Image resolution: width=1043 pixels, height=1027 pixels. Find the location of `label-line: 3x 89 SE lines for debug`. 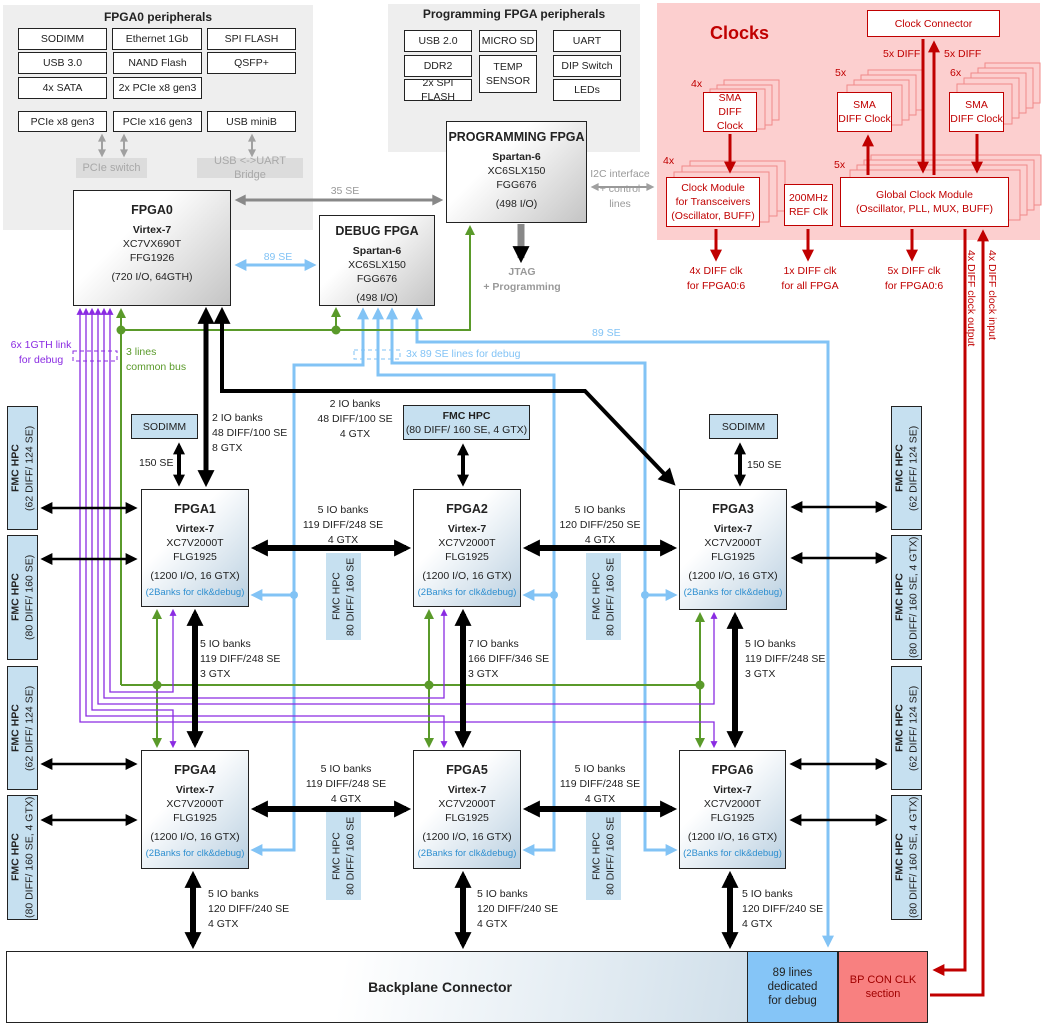

label-line: 3x 89 SE lines for debug is located at coordinates (463, 354).